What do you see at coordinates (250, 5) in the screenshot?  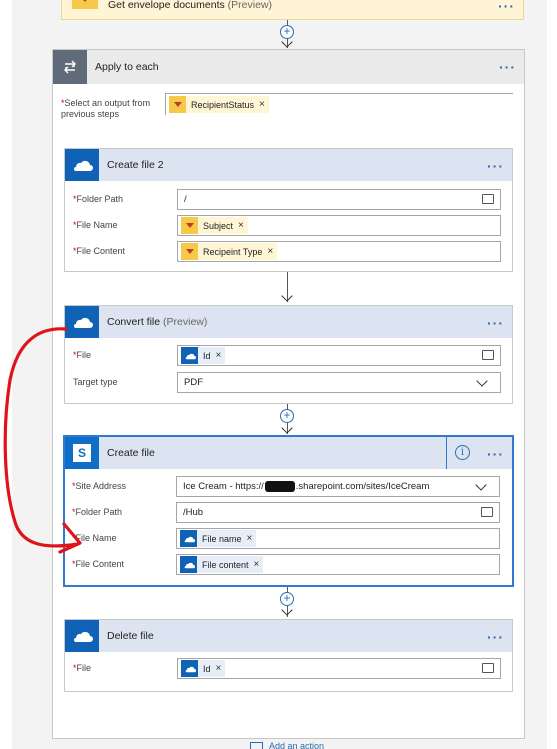 I see `get-envelope-subtitle: (Preview)` at bounding box center [250, 5].